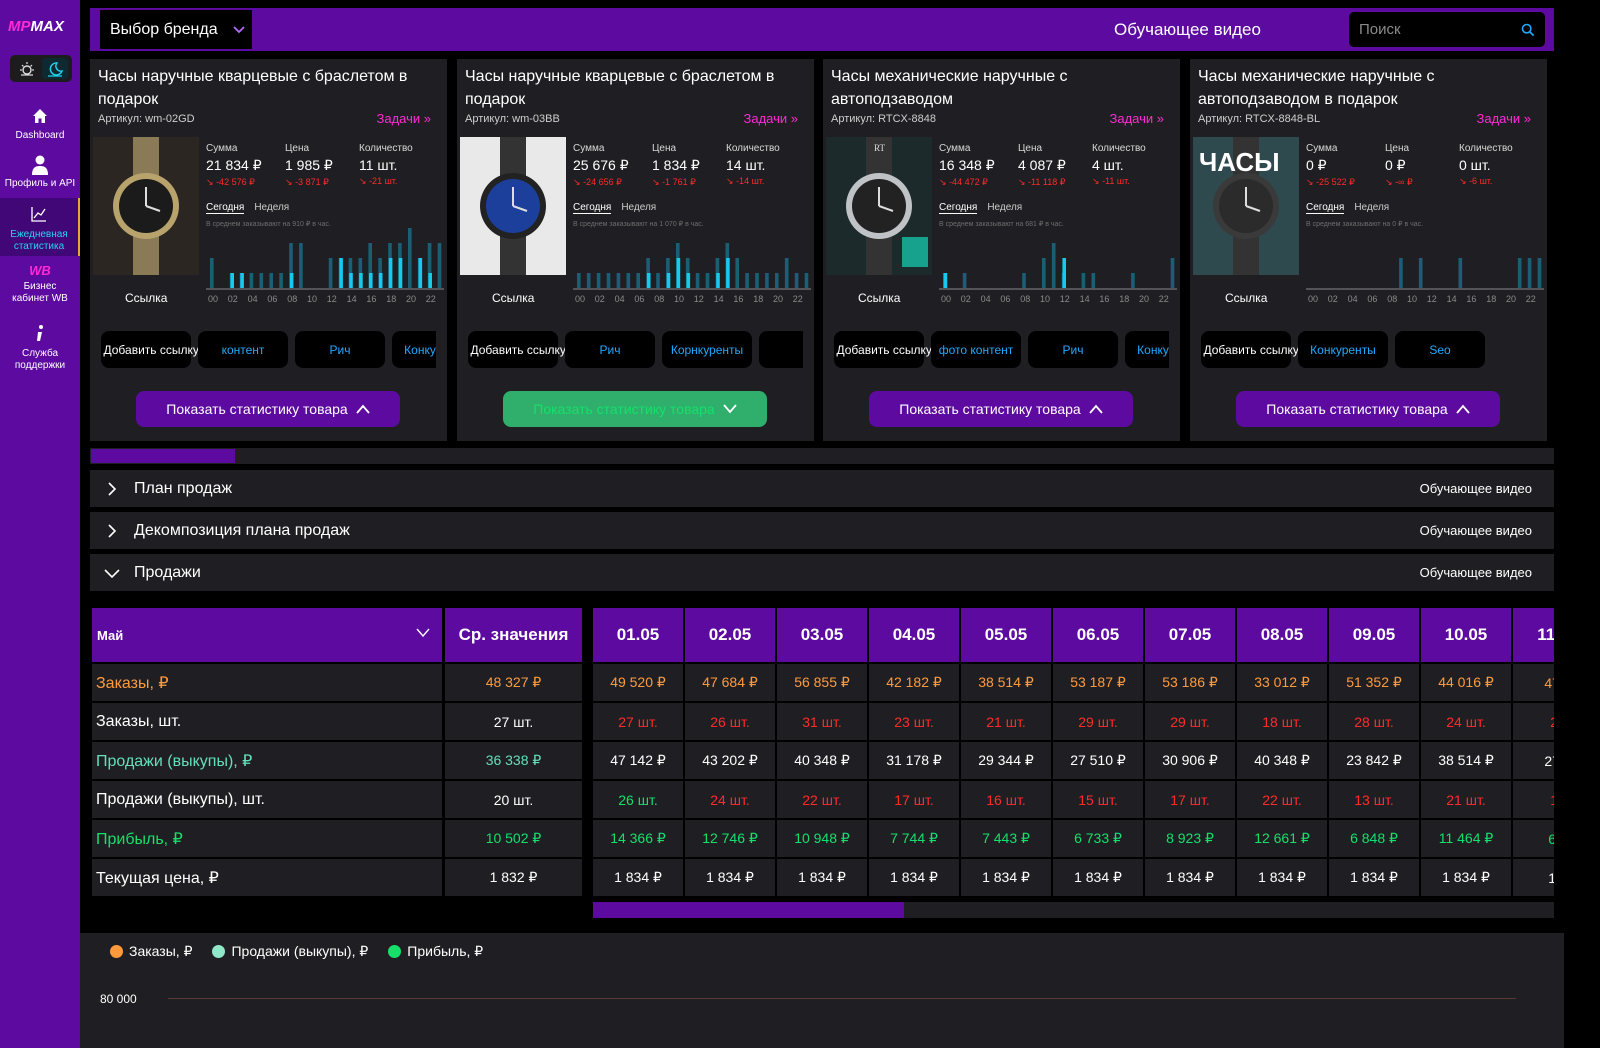 This screenshot has height=1048, width=1600. What do you see at coordinates (914, 721) in the screenshot?
I see `table-cell: 23 шт.` at bounding box center [914, 721].